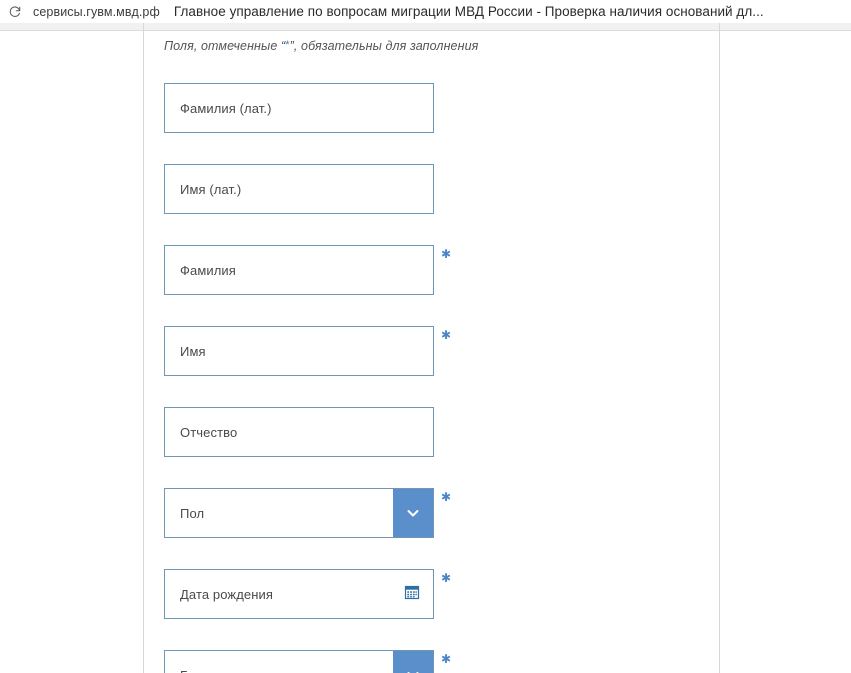 The image size is (851, 673). I want to click on field-surname: Фамилия ✱, so click(307, 270).